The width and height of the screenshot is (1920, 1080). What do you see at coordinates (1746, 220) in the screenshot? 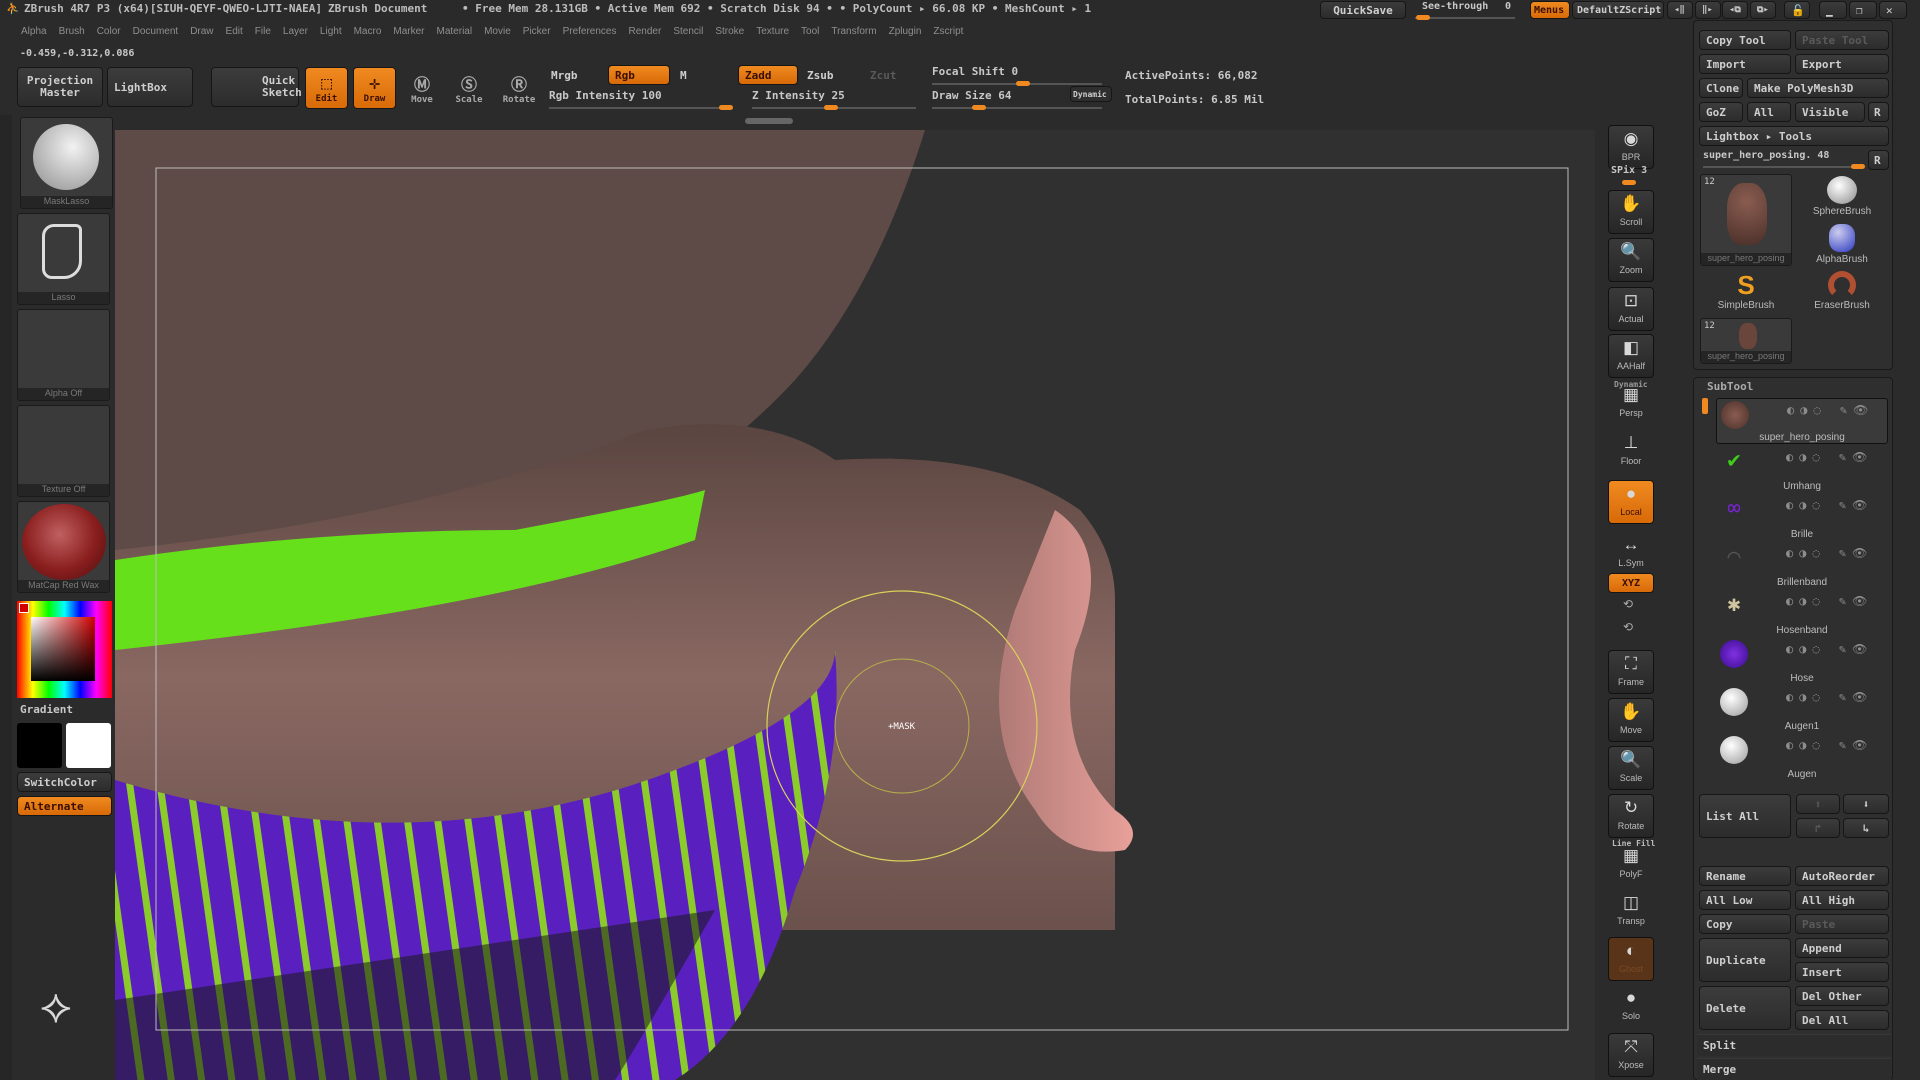
I see `tool-thumb-super-hero: 12 super_hero_posing` at bounding box center [1746, 220].